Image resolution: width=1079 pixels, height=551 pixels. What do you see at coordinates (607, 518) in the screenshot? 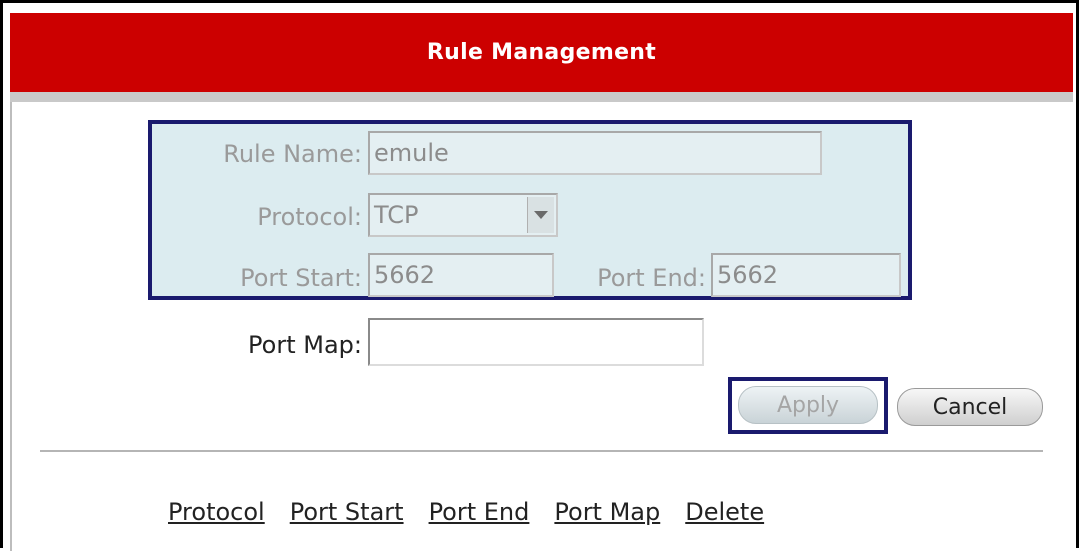
I see `link-port-map: Port Map` at bounding box center [607, 518].